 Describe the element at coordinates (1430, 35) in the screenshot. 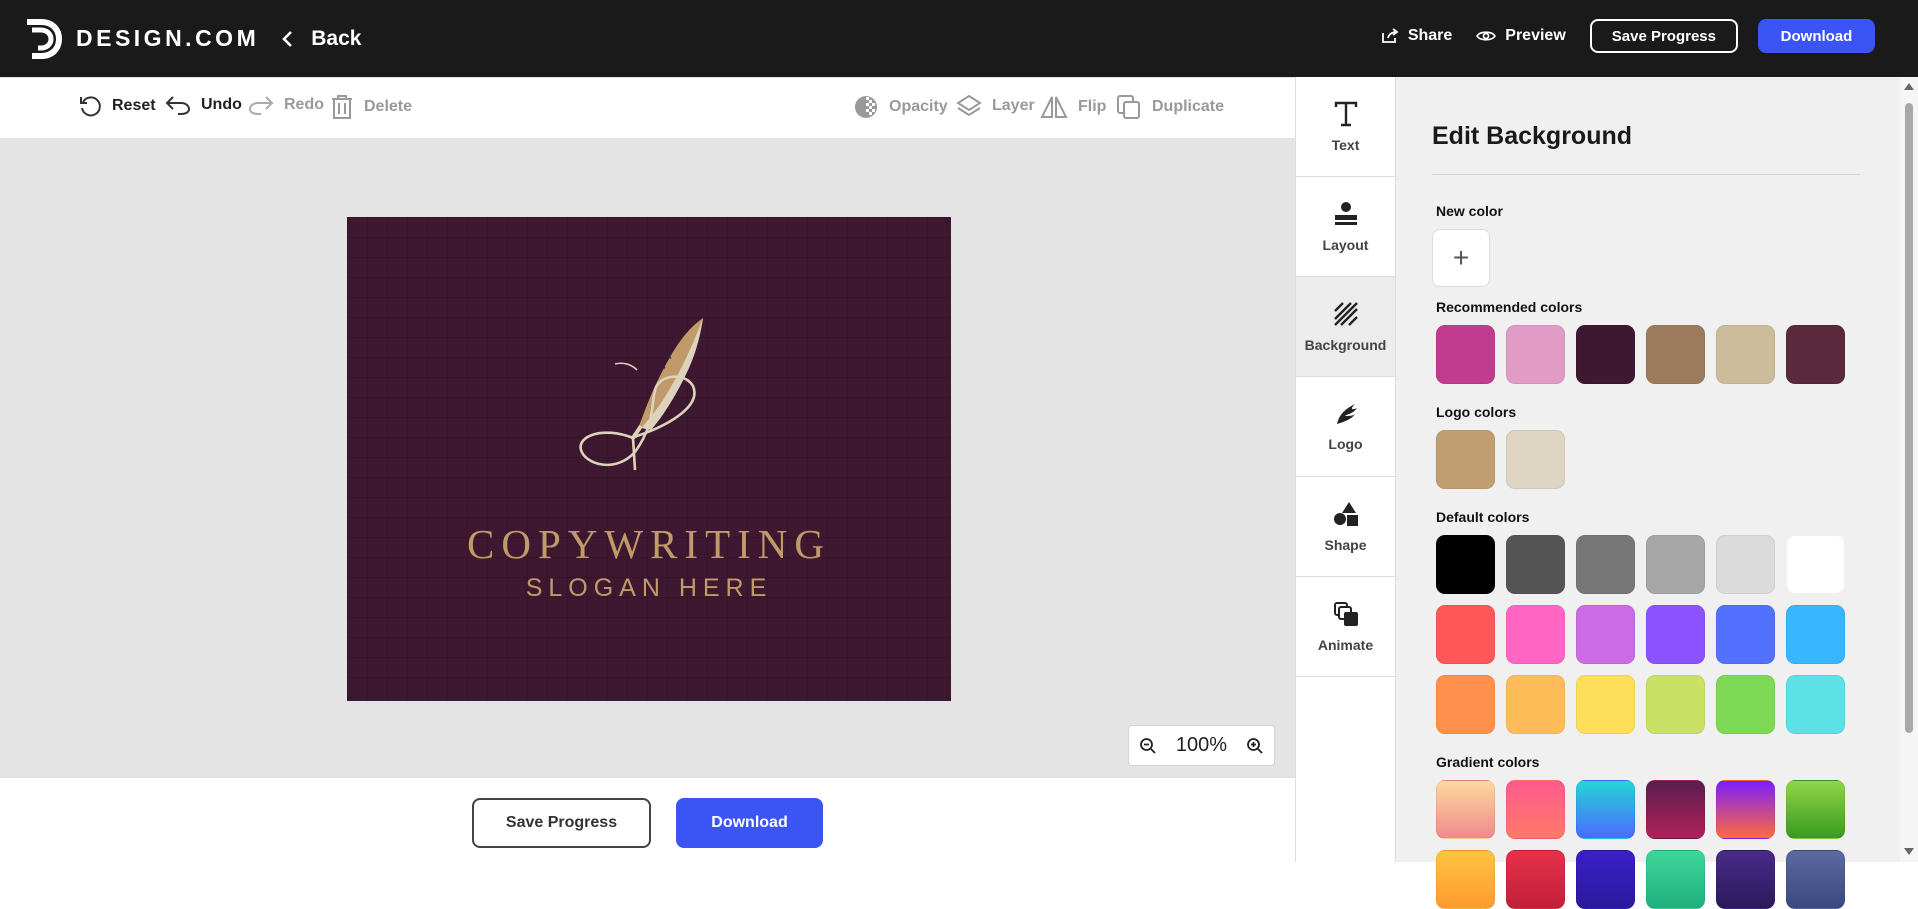

I see `share-label: Share` at that location.